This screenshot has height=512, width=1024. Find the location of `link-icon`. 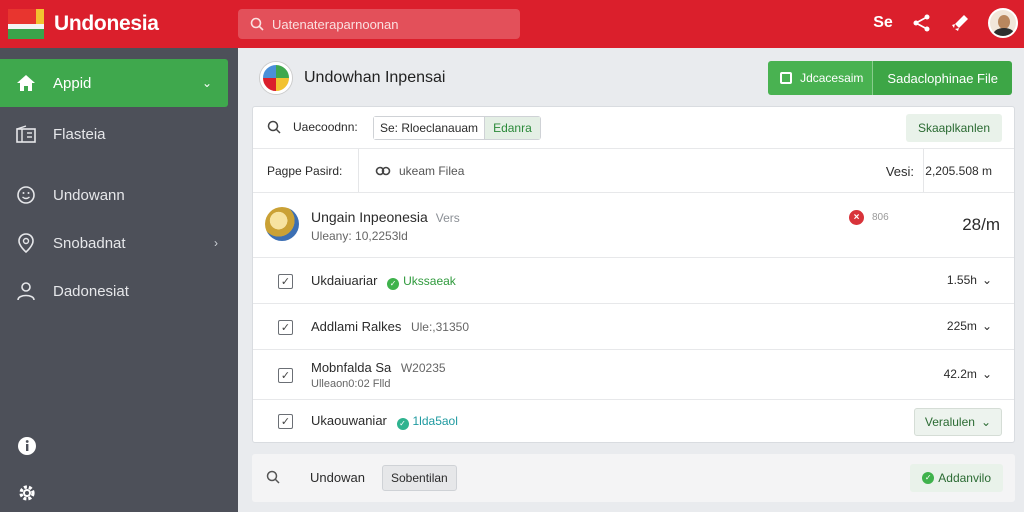

link-icon is located at coordinates (383, 171).